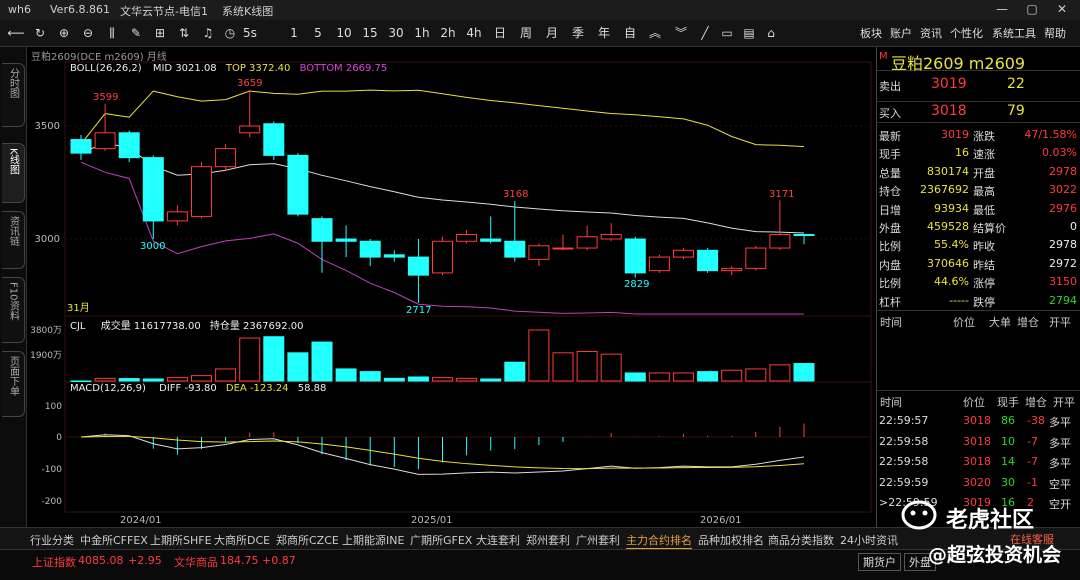 The width and height of the screenshot is (1080, 580). Describe the element at coordinates (891, 402) in the screenshot. I see `trade-header: 时间` at that location.